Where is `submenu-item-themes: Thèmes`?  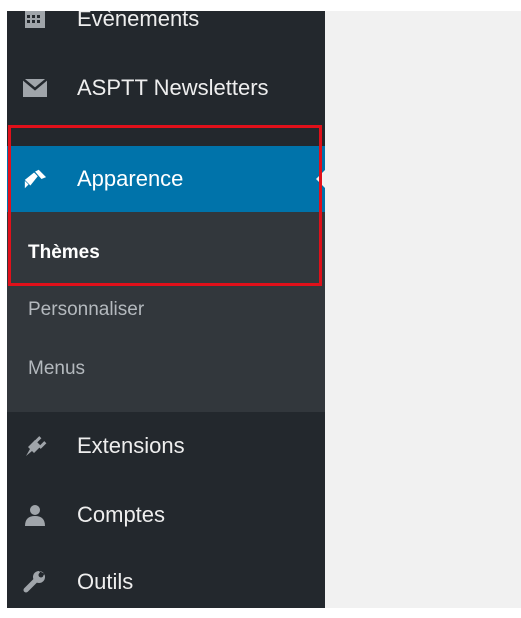
submenu-item-themes: Thèmes is located at coordinates (64, 253).